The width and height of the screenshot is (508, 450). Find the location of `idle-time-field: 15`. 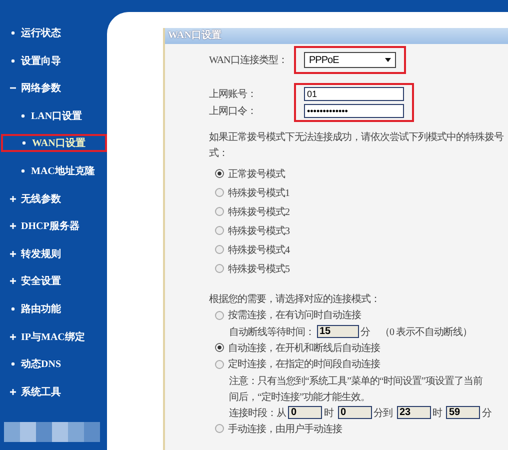

idle-time-field: 15 is located at coordinates (337, 331).